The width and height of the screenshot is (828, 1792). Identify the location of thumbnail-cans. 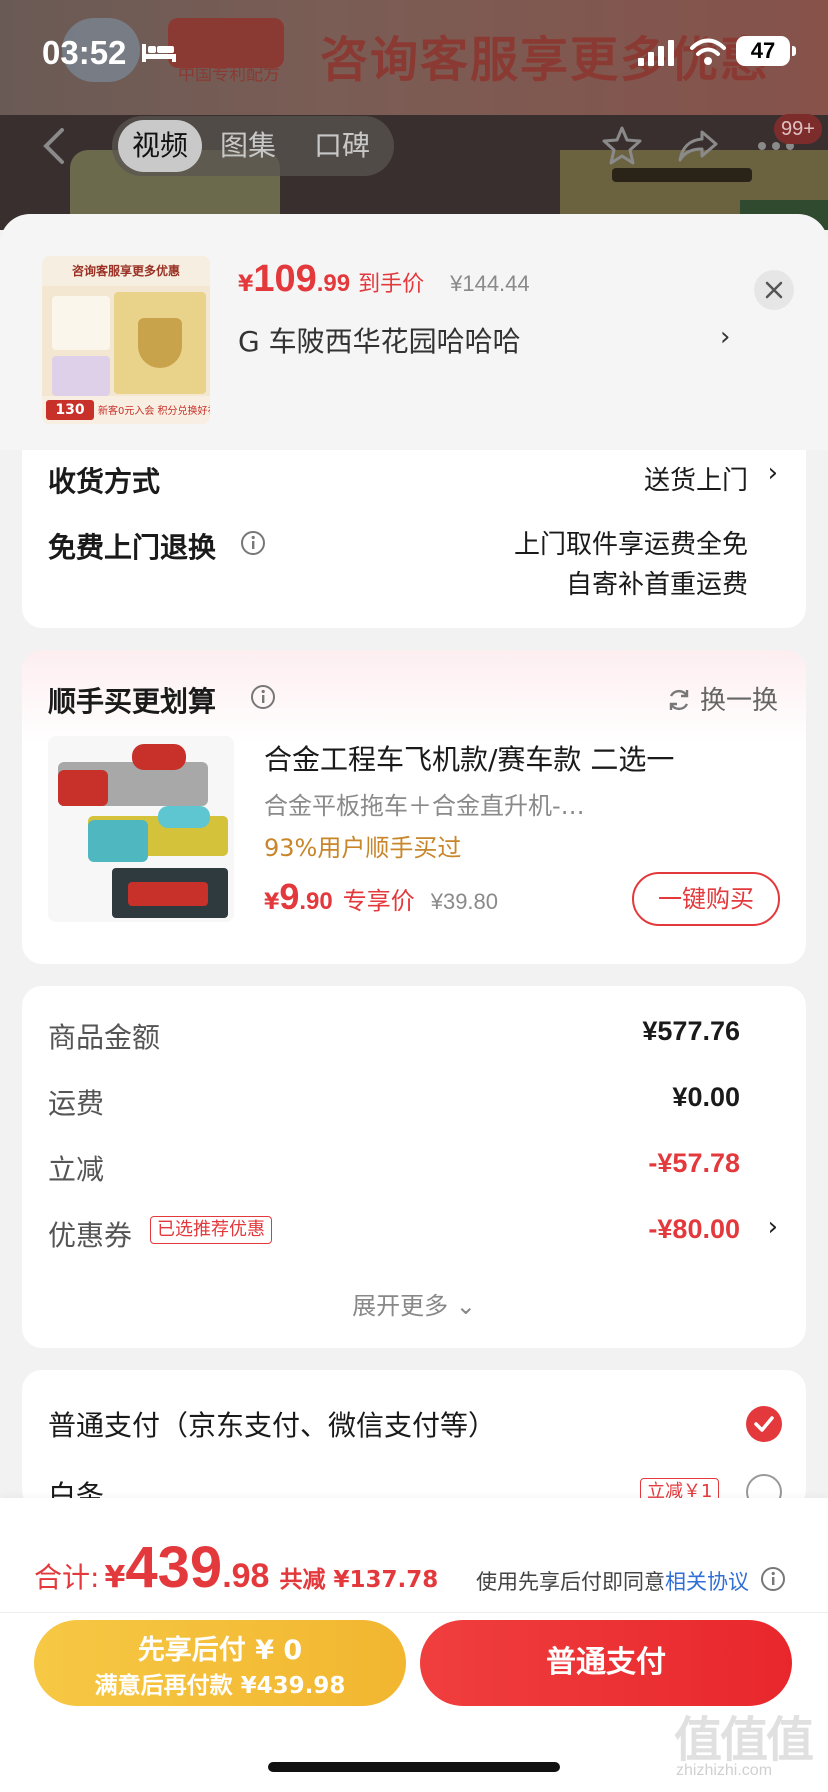
(81, 323).